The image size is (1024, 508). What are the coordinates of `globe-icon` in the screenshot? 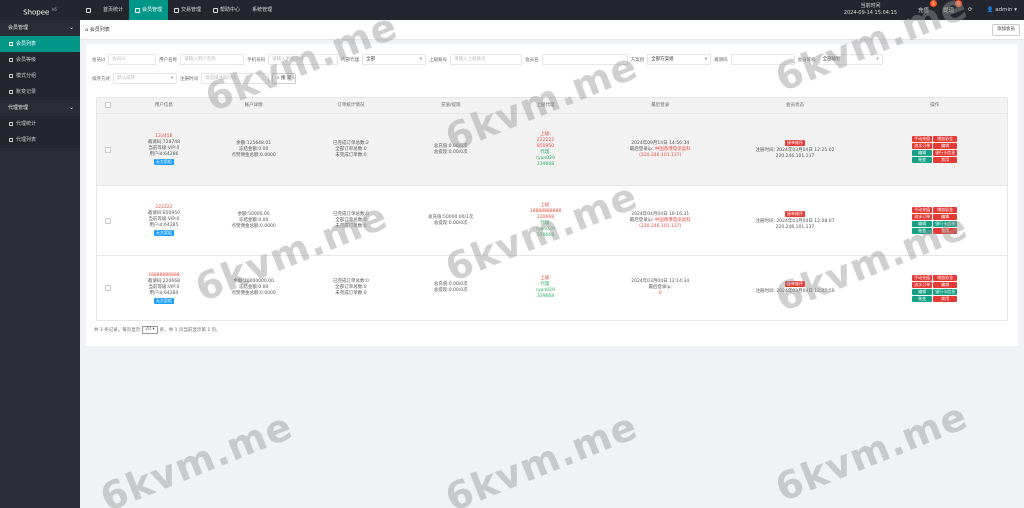 It's located at (177, 10).